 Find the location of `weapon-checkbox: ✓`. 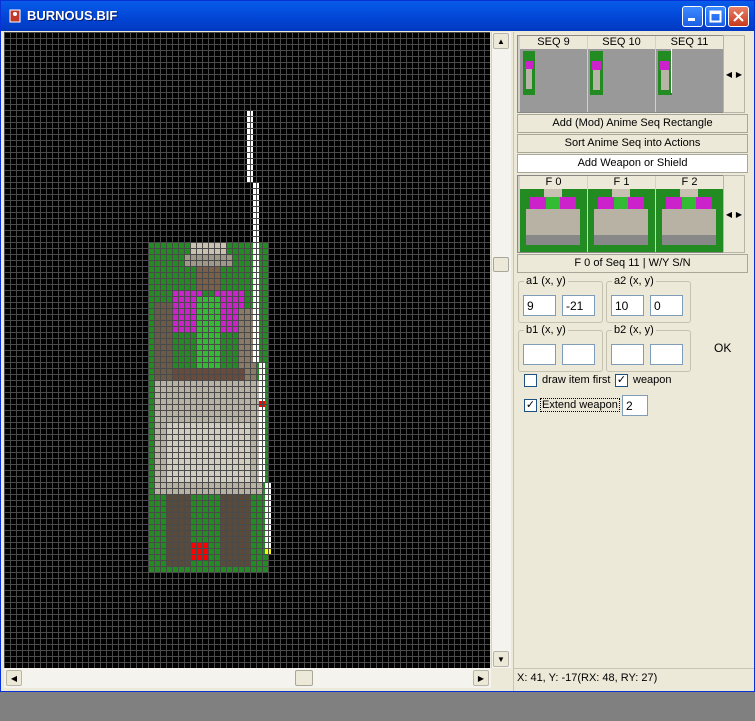

weapon-checkbox: ✓ is located at coordinates (621, 380).